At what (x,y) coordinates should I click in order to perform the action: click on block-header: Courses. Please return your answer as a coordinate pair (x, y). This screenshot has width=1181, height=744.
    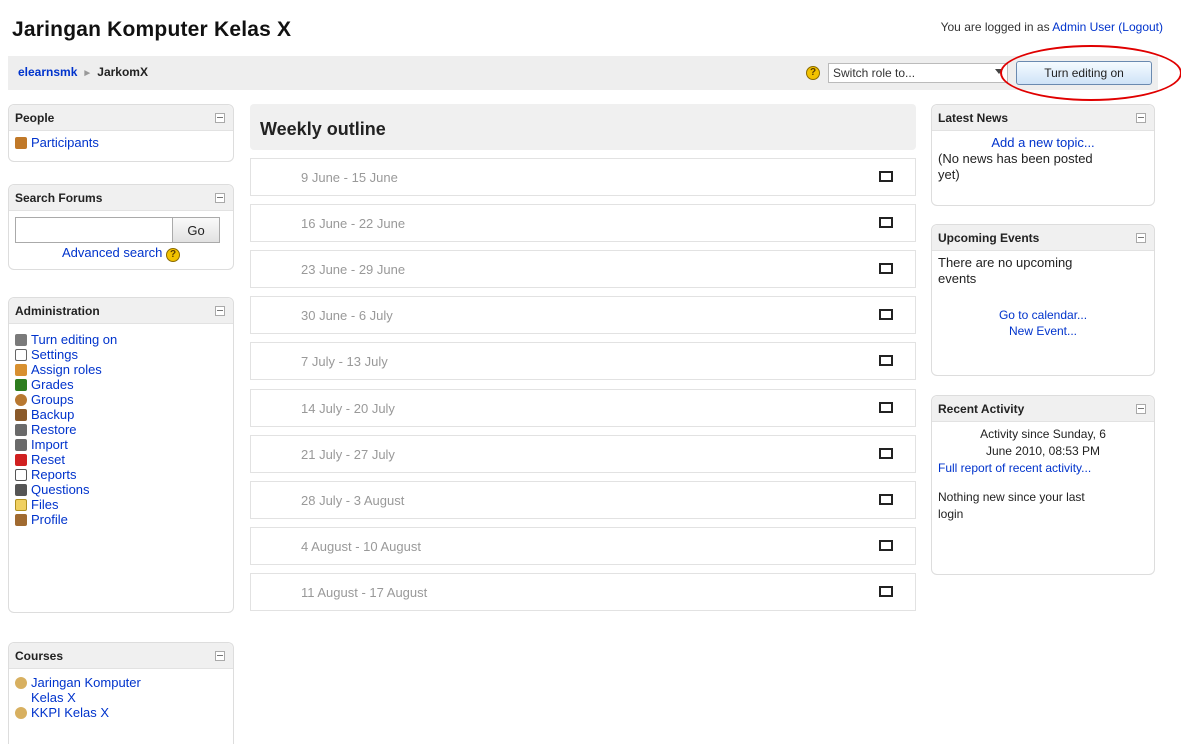
    Looking at the image, I should click on (121, 656).